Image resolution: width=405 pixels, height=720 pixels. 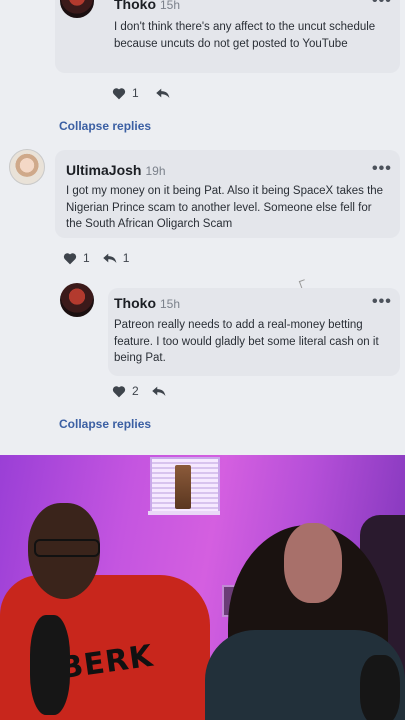 What do you see at coordinates (116, 170) in the screenshot?
I see `comment-author: UltimaJosh 19h` at bounding box center [116, 170].